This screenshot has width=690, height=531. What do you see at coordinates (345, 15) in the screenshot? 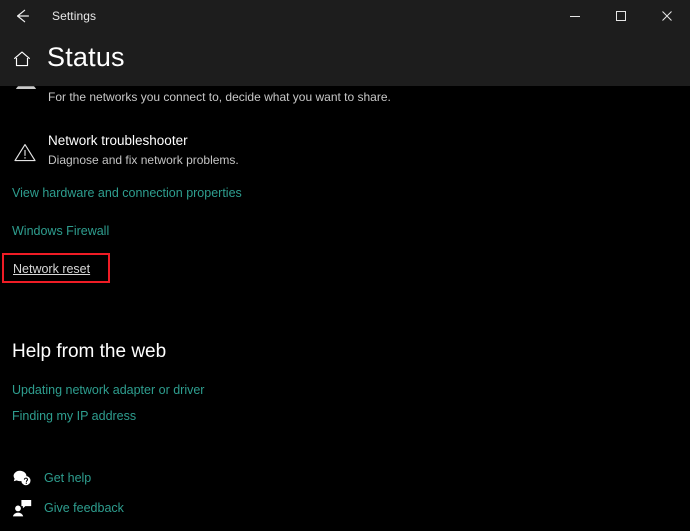
I see `title-bar: Settings` at bounding box center [345, 15].